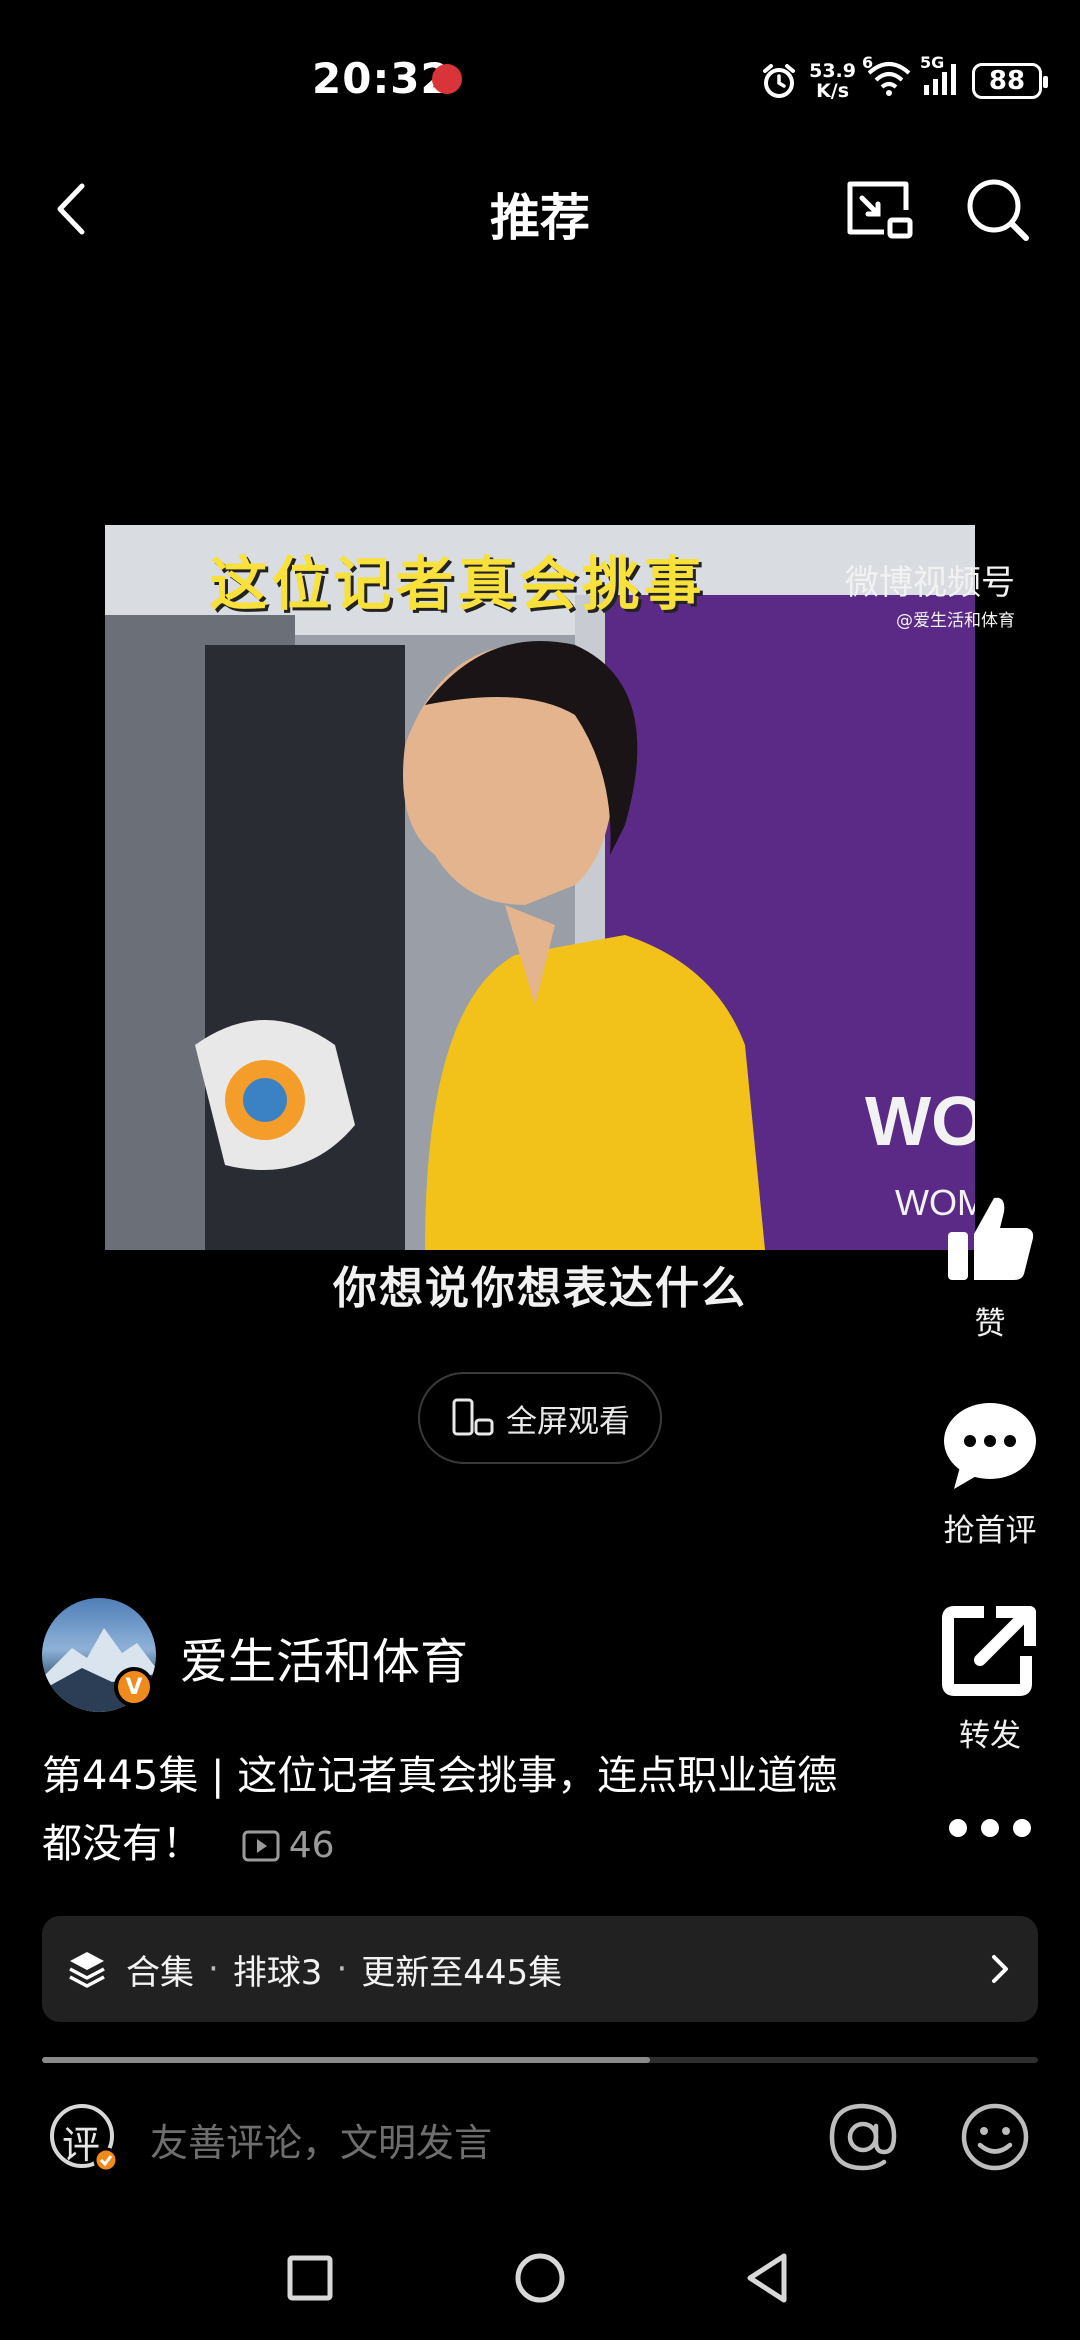 Image resolution: width=1080 pixels, height=2340 pixels. I want to click on notification-app-icon, so click(447, 79).